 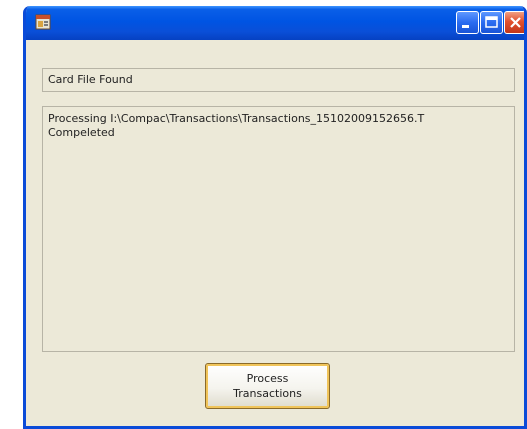 I want to click on maximize-button, so click(x=491, y=22).